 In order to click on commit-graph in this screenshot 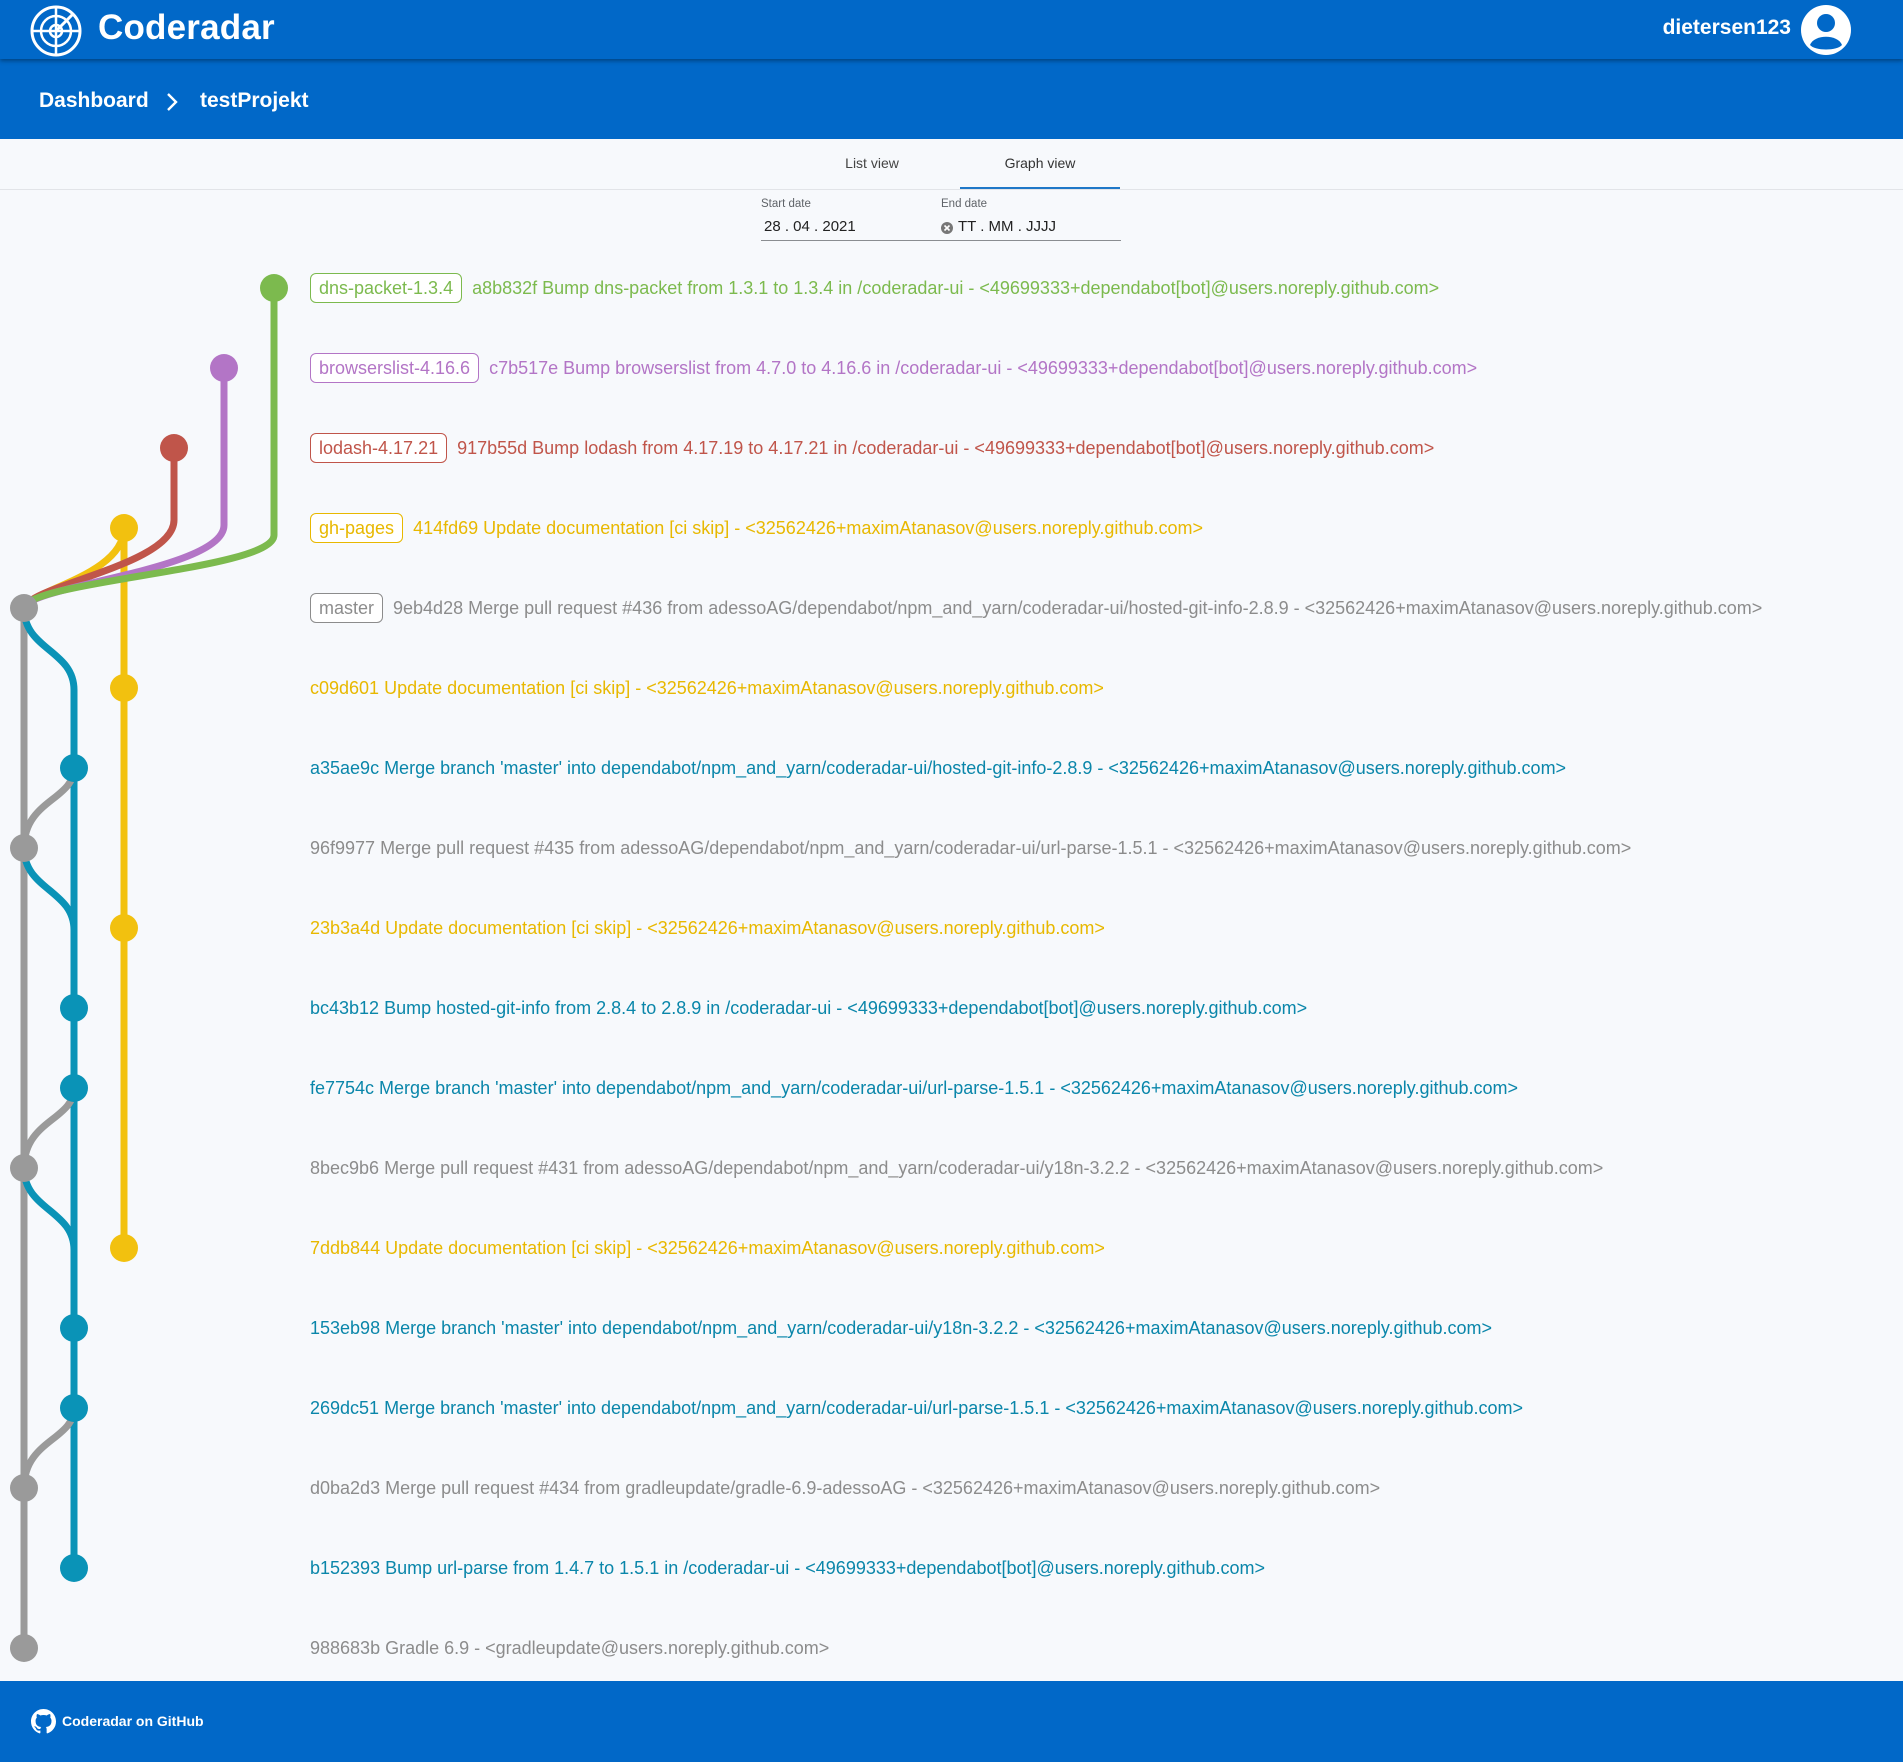, I will do `click(149, 968)`.